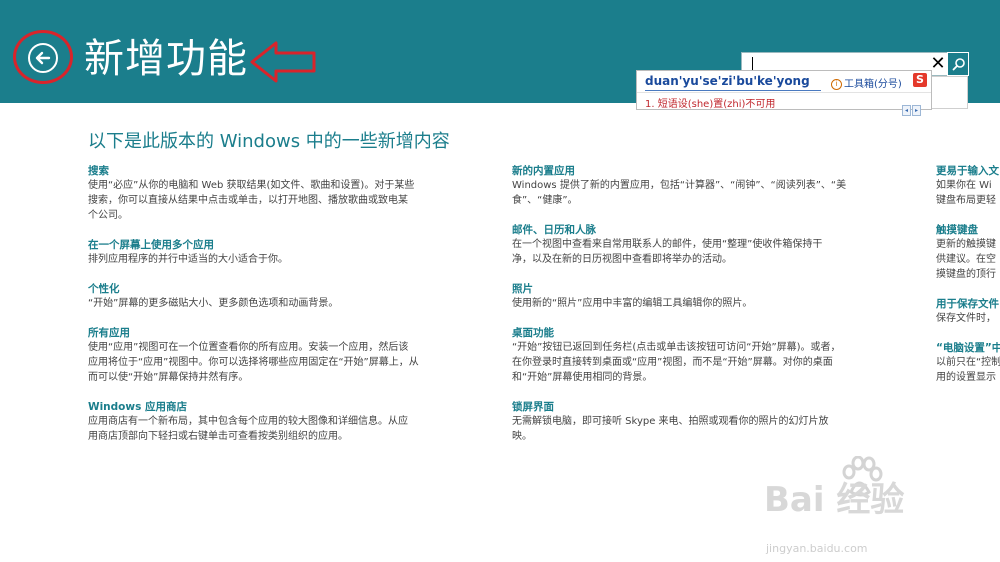  What do you see at coordinates (248, 200) in the screenshot?
I see `feature-description-line: 搜索，你可以直接从结果中点击或单击，以打开地图、播放歌曲或致电某` at bounding box center [248, 200].